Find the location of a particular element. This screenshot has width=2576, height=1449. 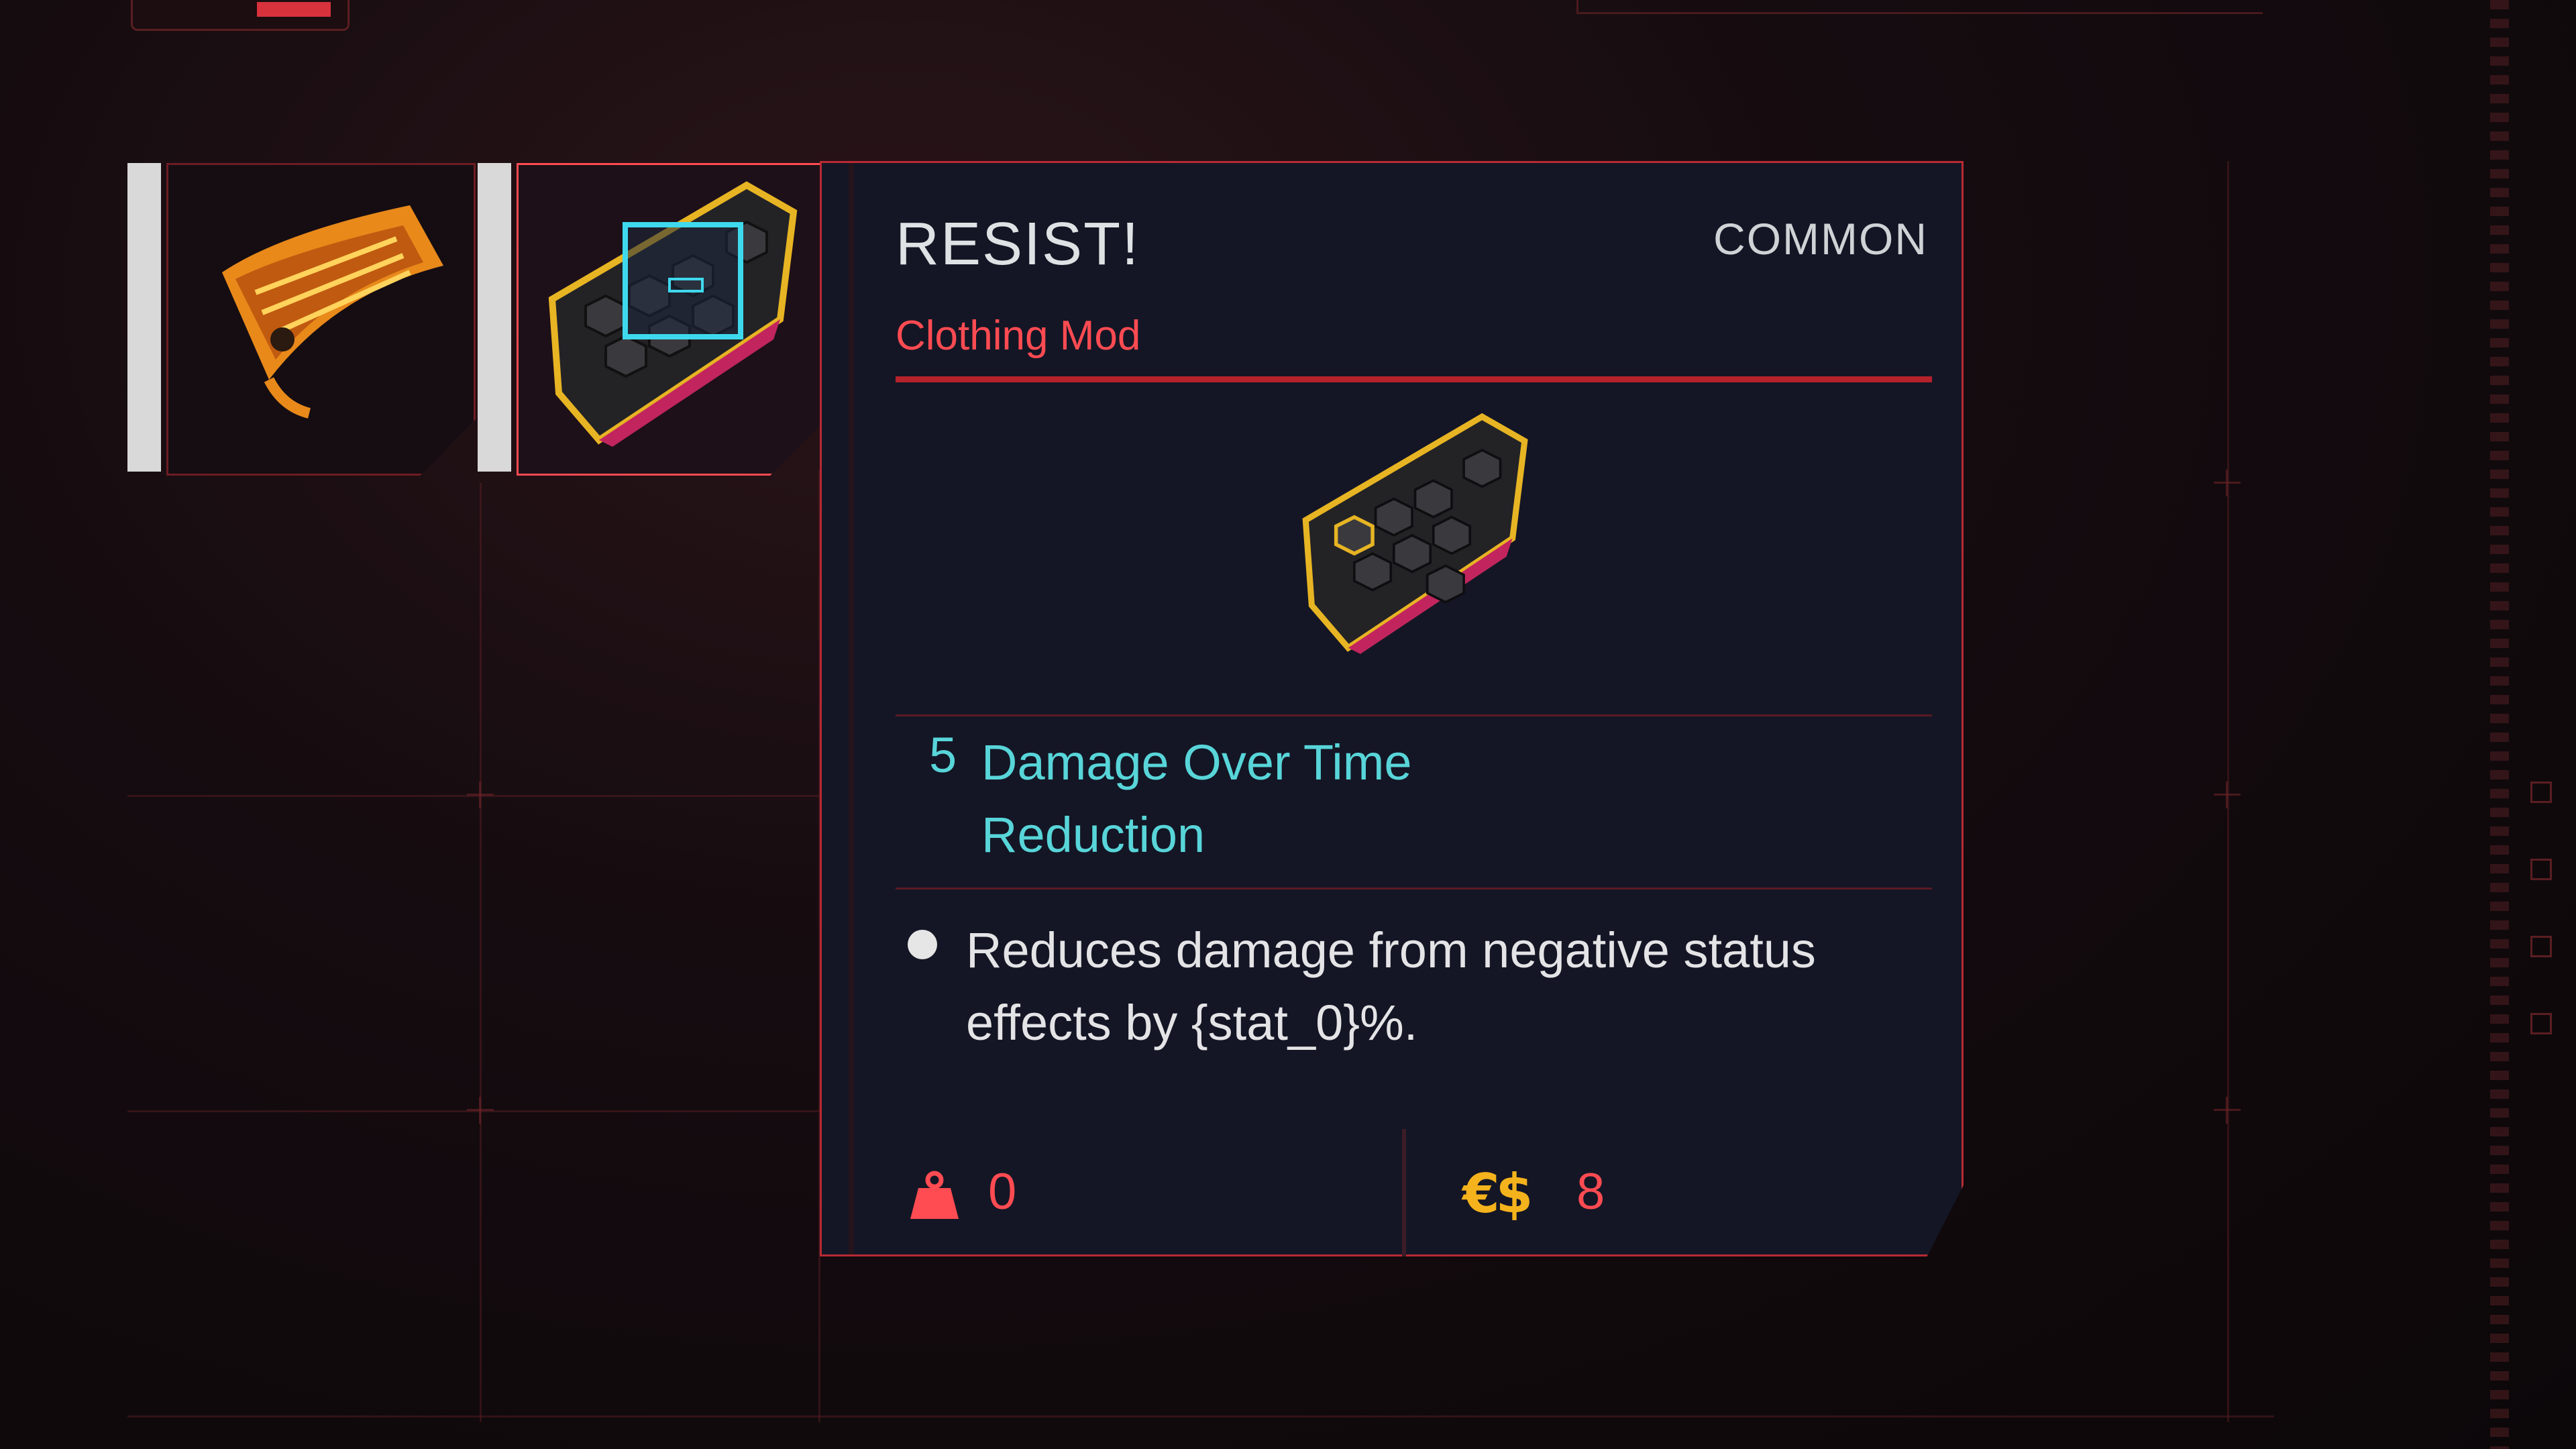

slot-frame is located at coordinates (321, 319).